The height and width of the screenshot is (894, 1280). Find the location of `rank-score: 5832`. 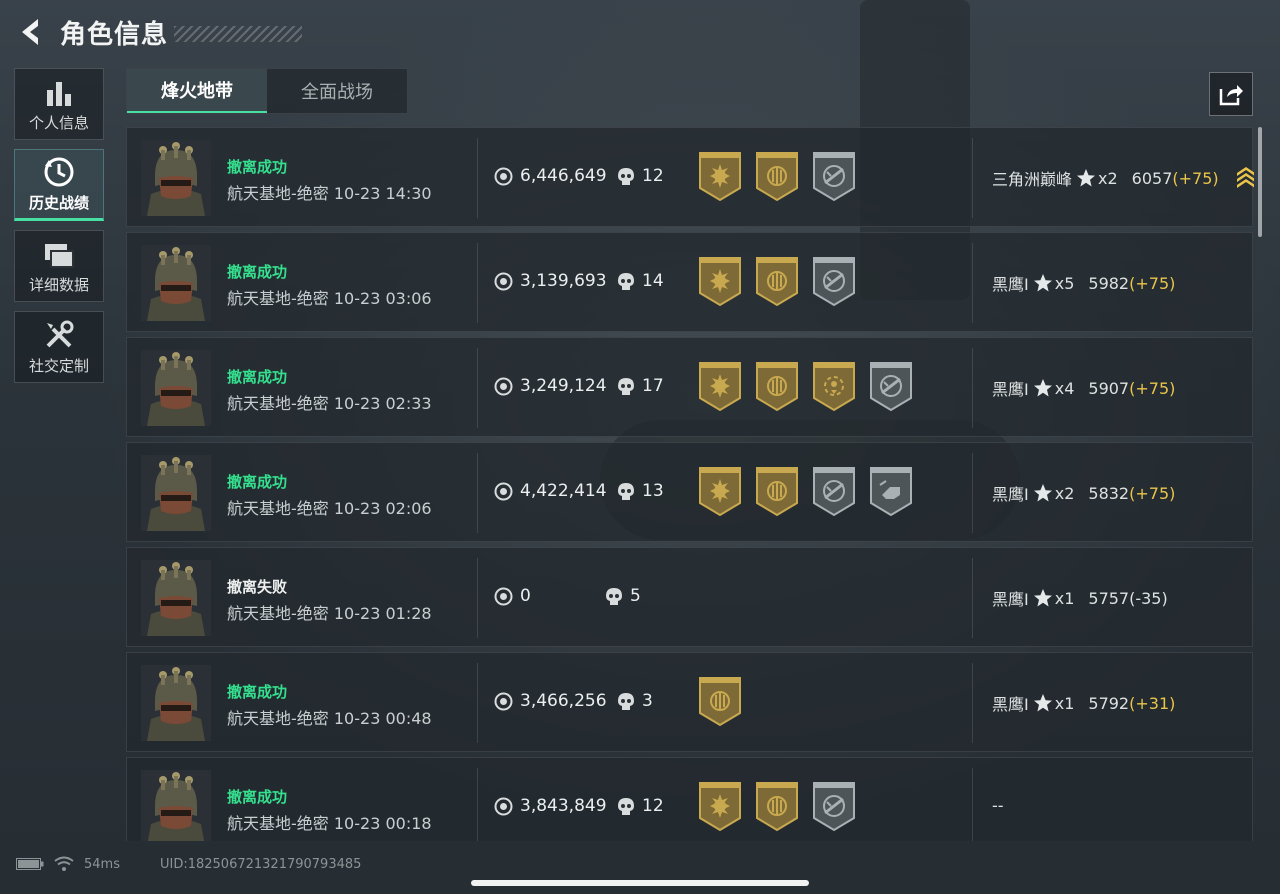

rank-score: 5832 is located at coordinates (1109, 493).